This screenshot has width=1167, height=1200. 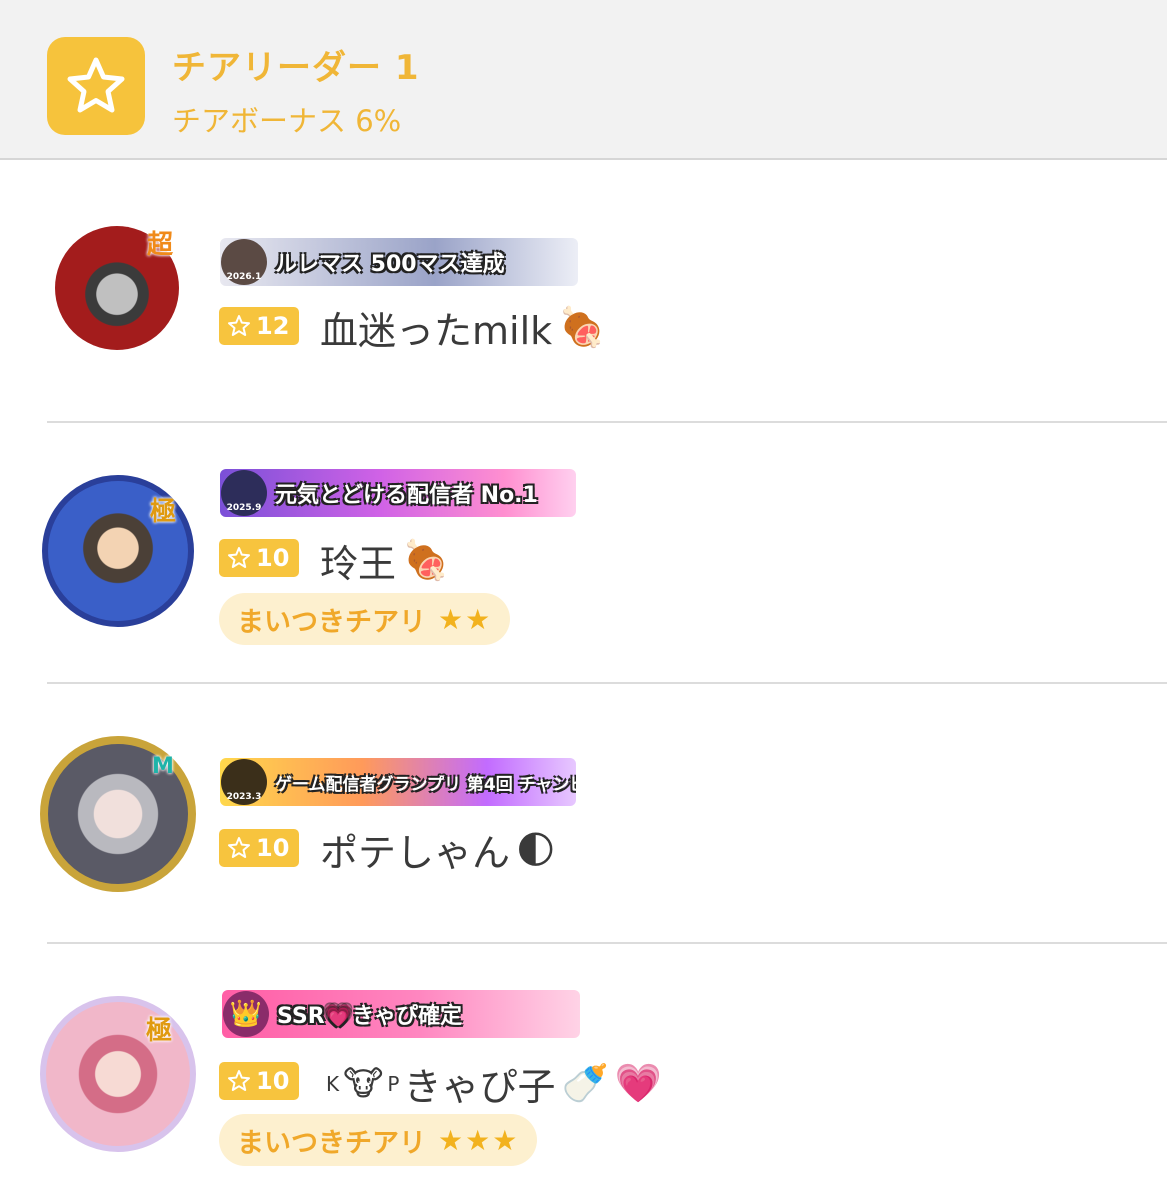 I want to click on avatar-rank-badge: 超, so click(x=160, y=245).